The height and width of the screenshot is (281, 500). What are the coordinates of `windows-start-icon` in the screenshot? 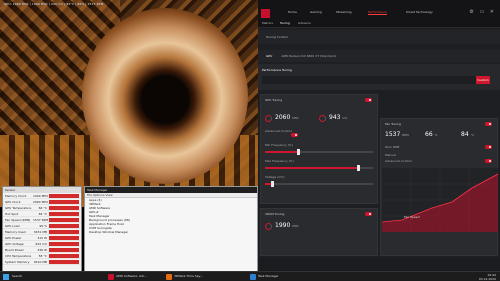 It's located at (6, 277).